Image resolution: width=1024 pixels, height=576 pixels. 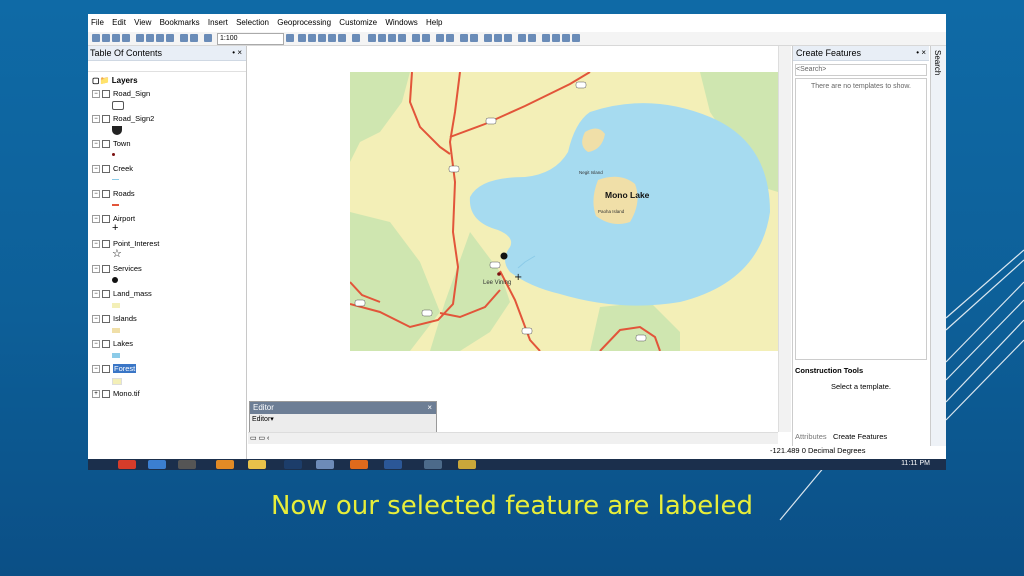 I want to click on zoom-out-icon, so click(x=382, y=38).